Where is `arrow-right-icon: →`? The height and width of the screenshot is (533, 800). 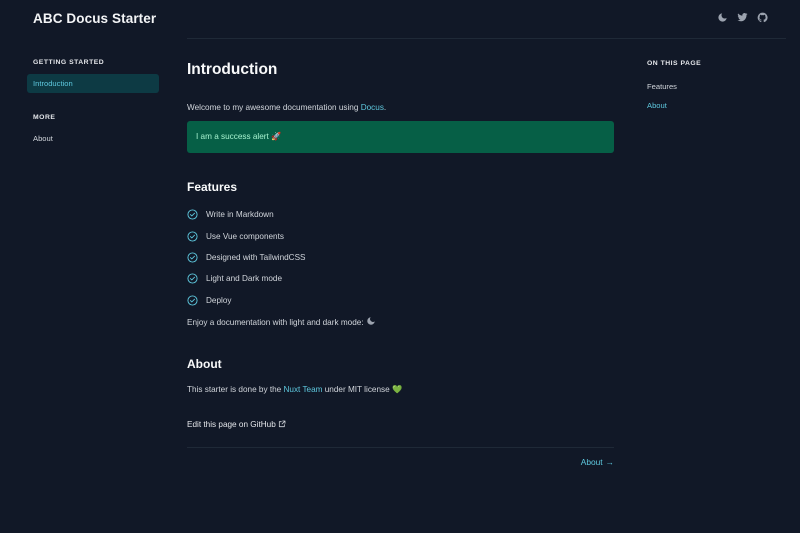
arrow-right-icon: → is located at coordinates (609, 461).